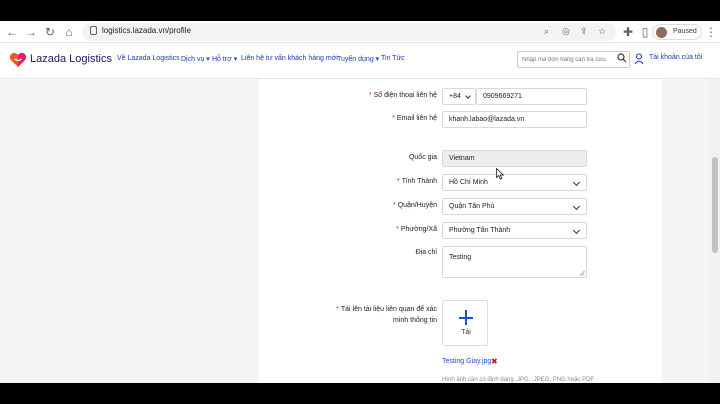  Describe the element at coordinates (685, 31) in the screenshot. I see `profile-status: Paused` at that location.